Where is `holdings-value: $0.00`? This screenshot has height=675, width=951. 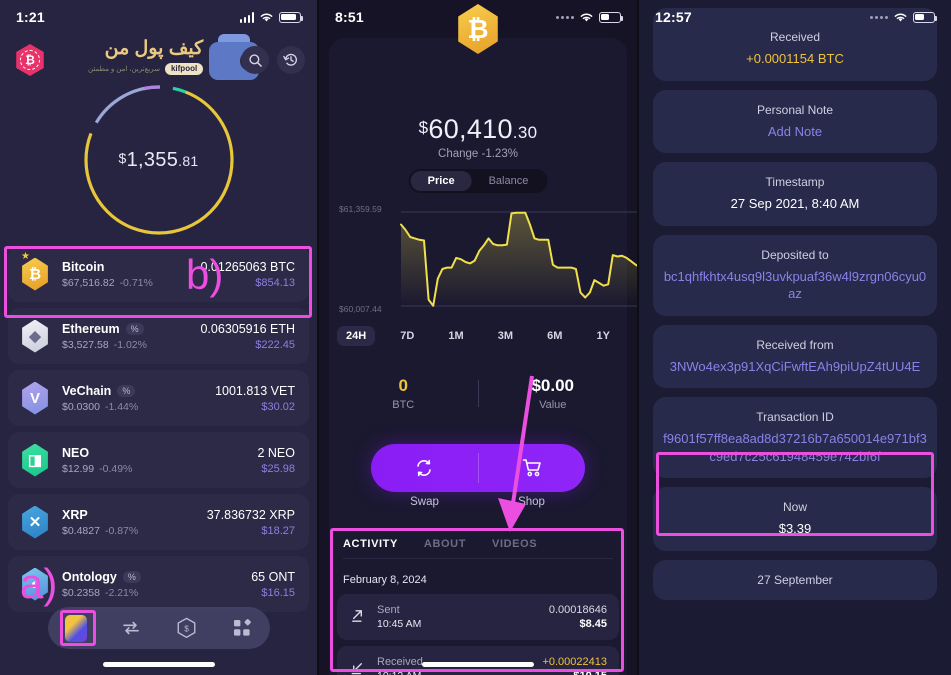 holdings-value: $0.00 is located at coordinates (553, 385).